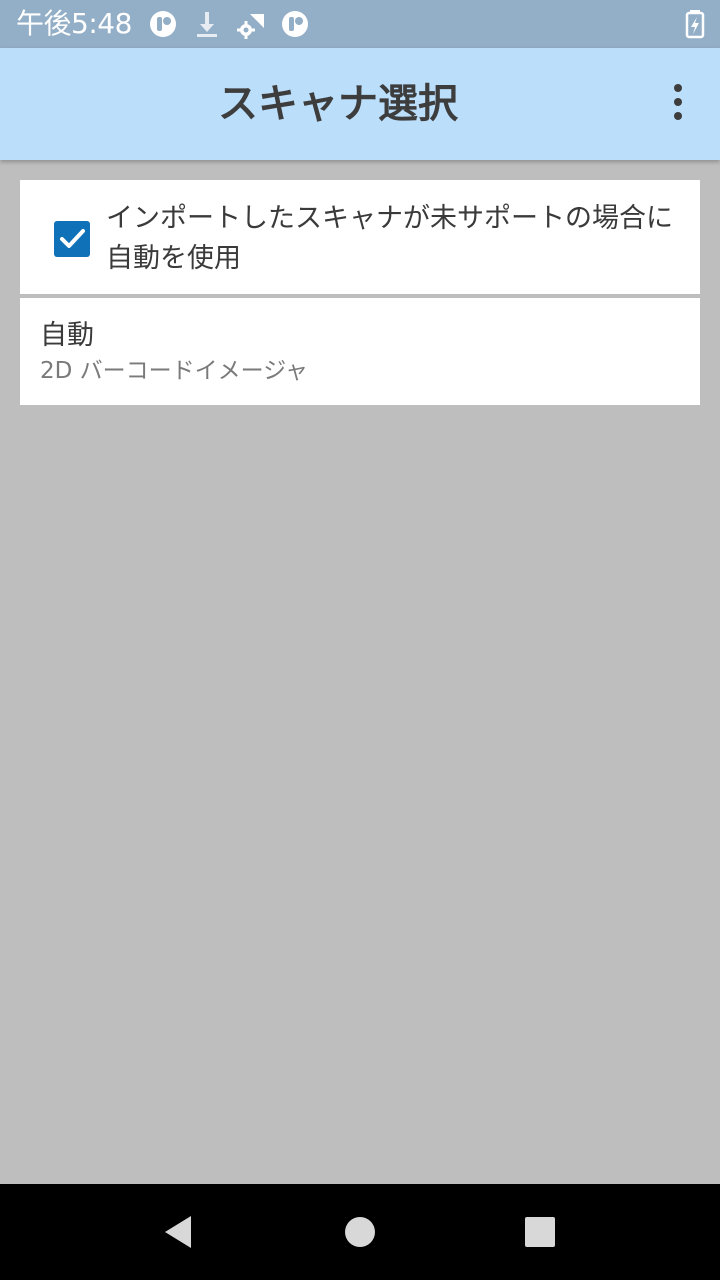  I want to click on recents-button, so click(540, 1232).